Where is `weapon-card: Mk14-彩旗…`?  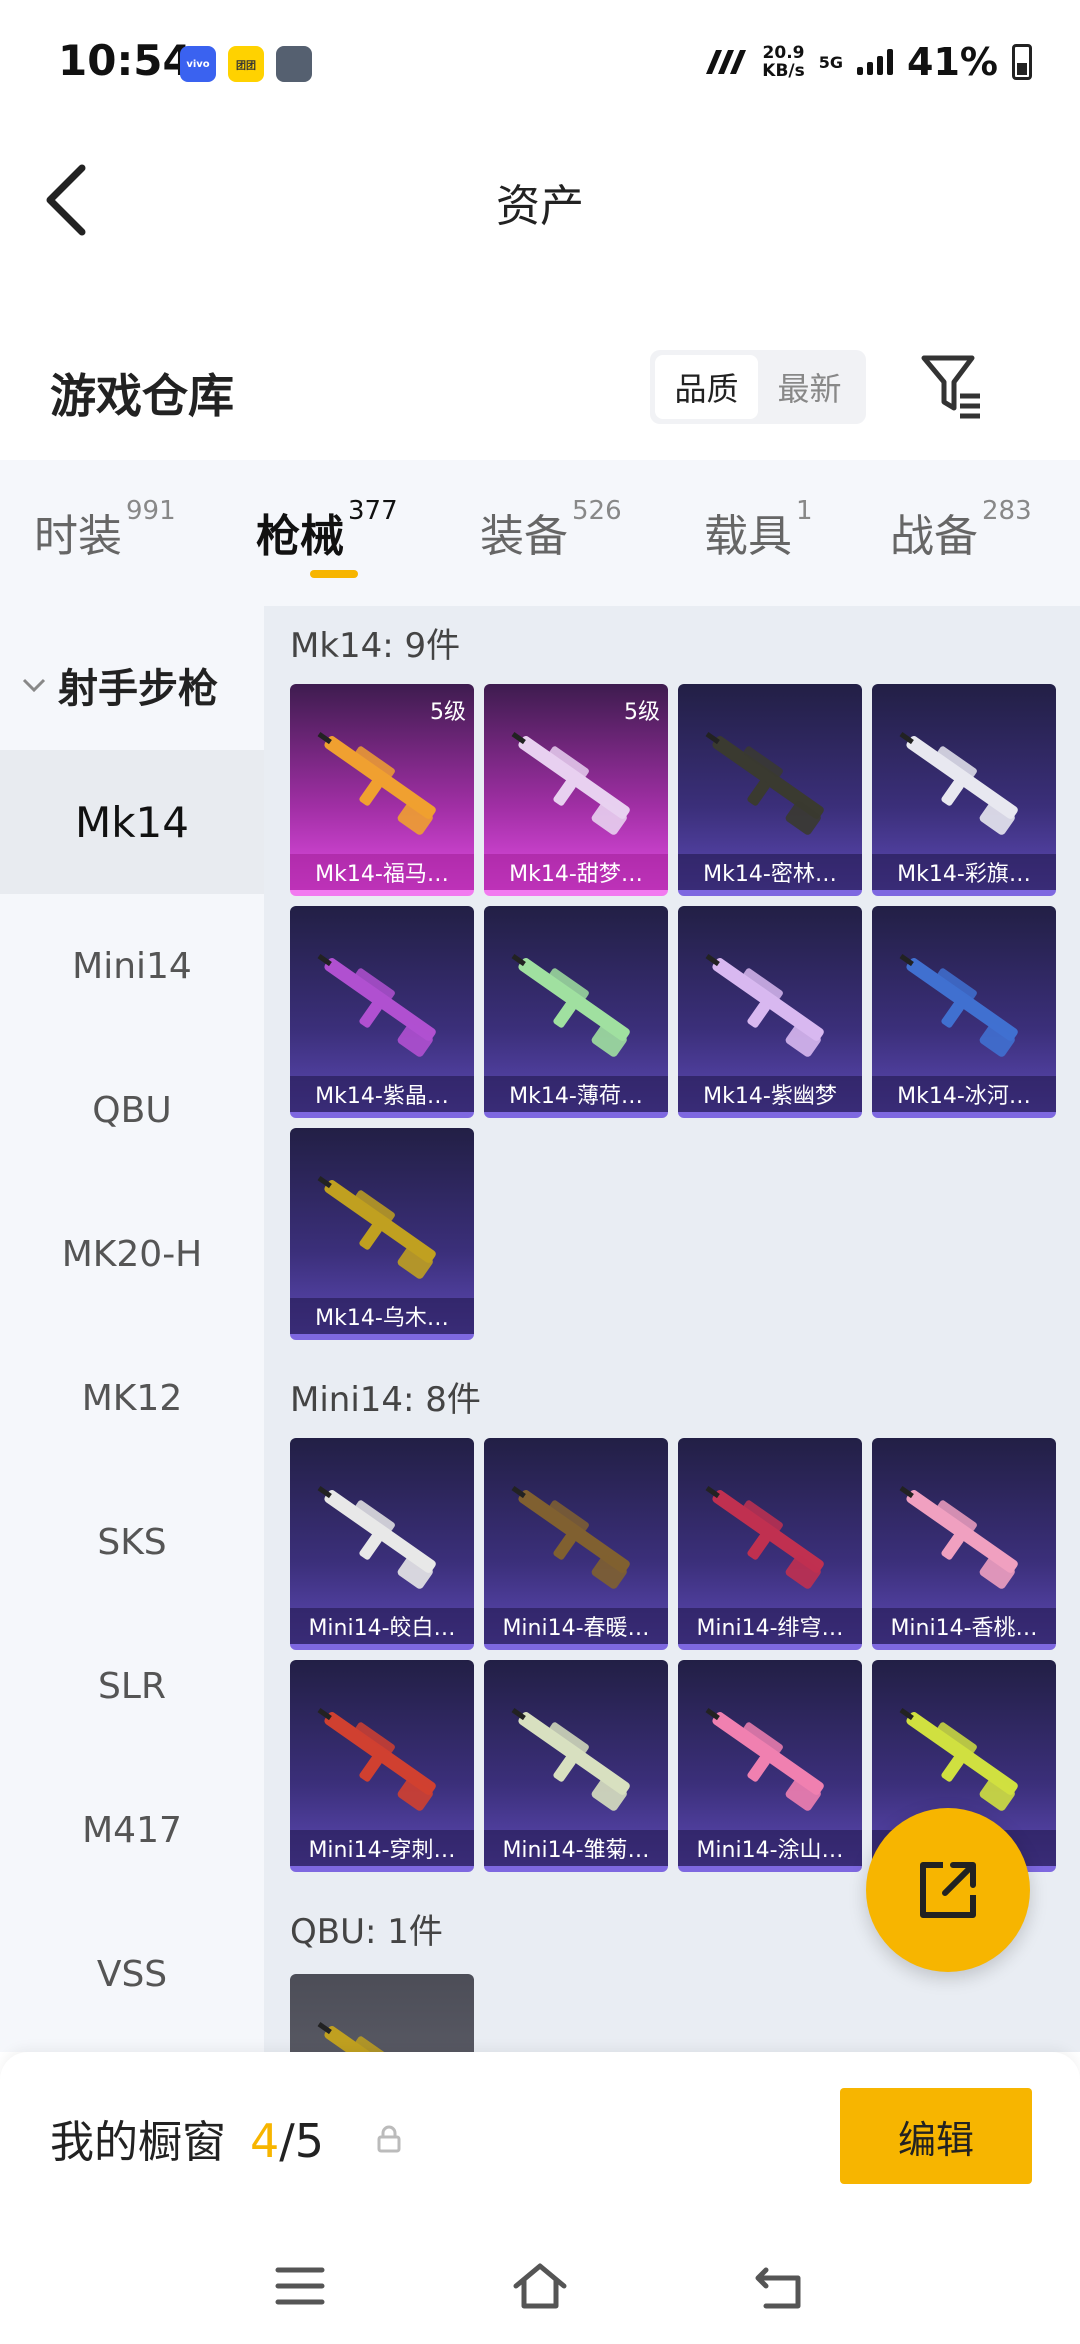 weapon-card: Mk14-彩旗… is located at coordinates (964, 790).